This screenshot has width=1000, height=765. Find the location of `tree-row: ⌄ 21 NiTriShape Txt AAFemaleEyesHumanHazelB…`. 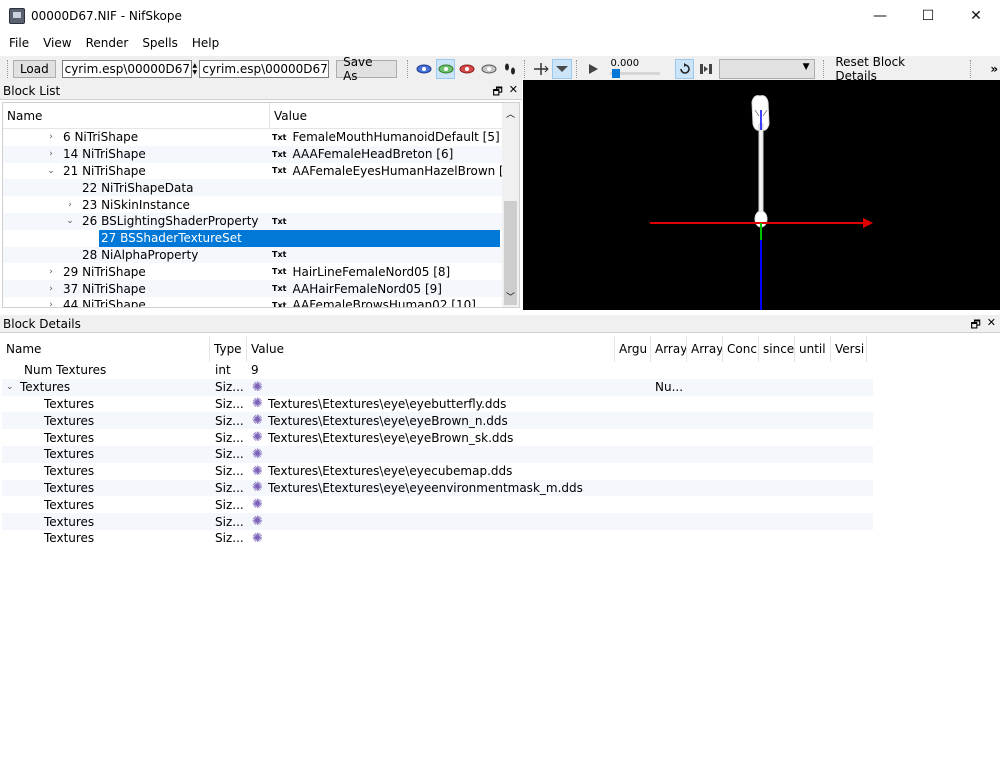

tree-row: ⌄ 21 NiTriShape Txt AAFemaleEyesHumanHazelB… is located at coordinates (261, 171).